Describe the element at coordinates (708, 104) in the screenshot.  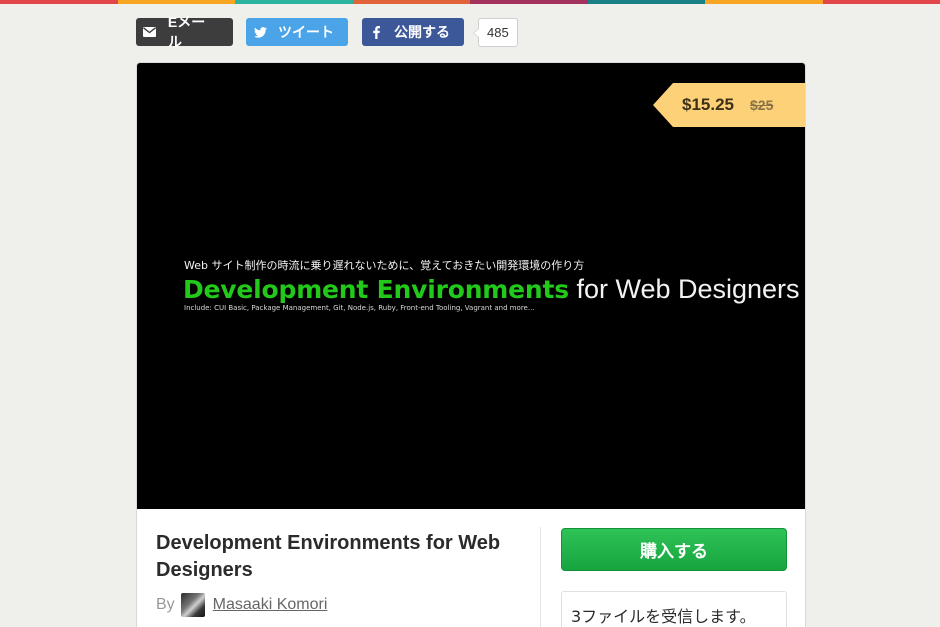
I see `current-price: $15.25` at that location.